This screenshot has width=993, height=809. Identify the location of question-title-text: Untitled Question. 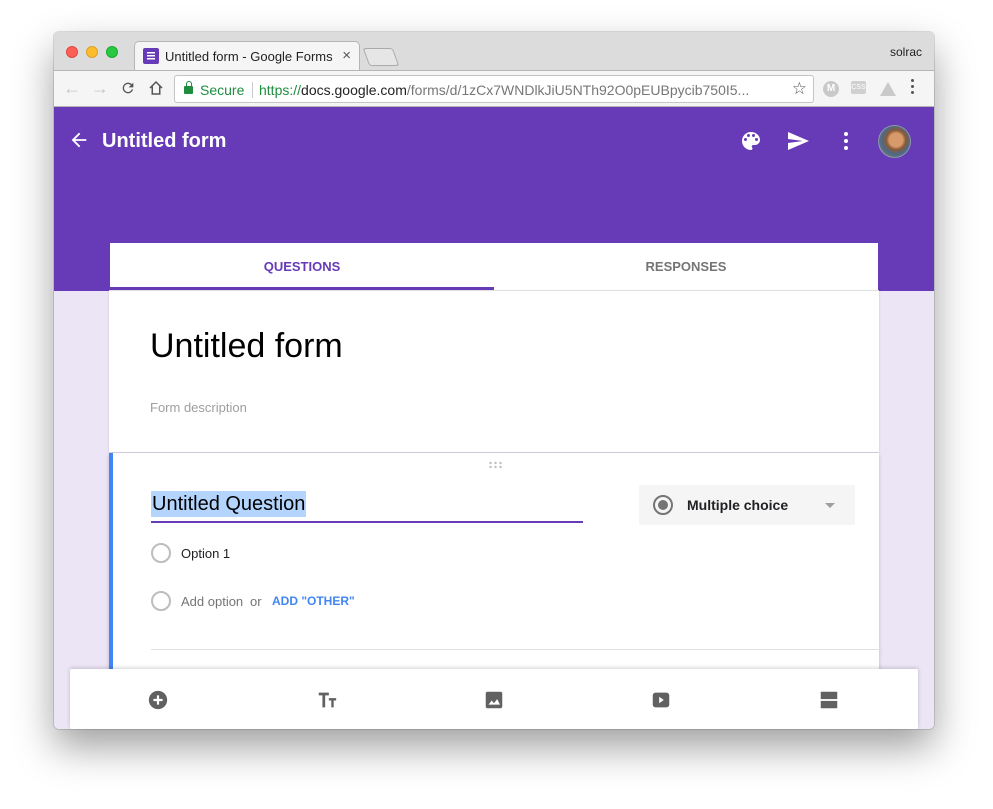
(229, 504).